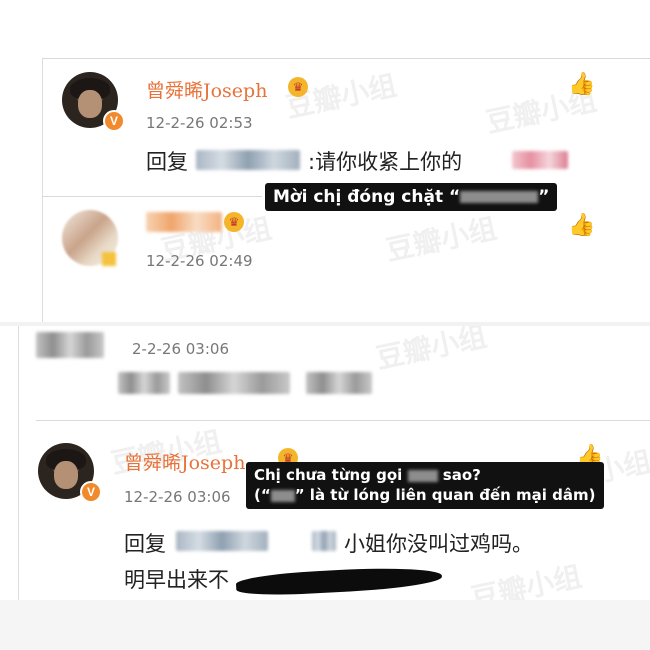 This screenshot has width=650, height=650. I want to click on comment-time: 2-2-26 03:06, so click(180, 349).